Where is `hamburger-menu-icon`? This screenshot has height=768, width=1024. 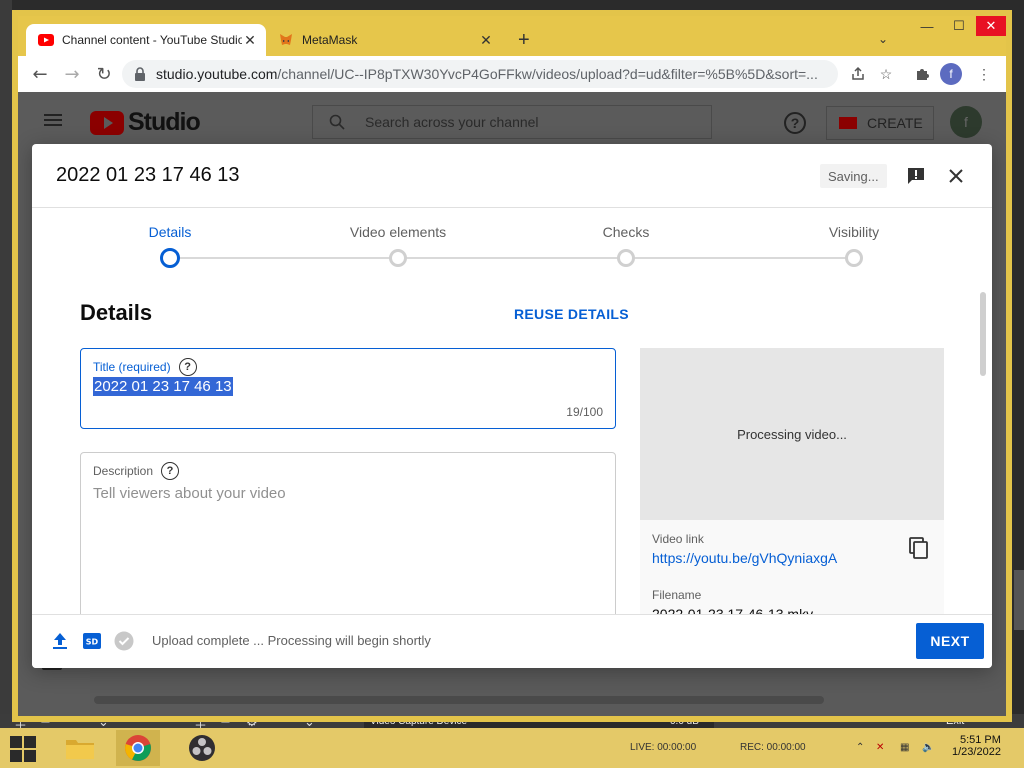
hamburger-menu-icon is located at coordinates (53, 120).